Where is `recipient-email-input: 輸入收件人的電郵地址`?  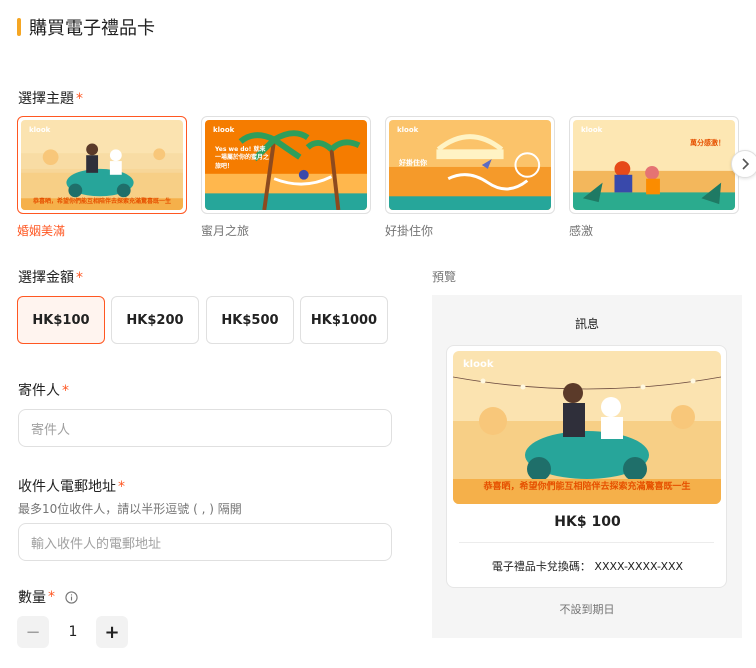
recipient-email-input: 輸入收件人的電郵地址 is located at coordinates (205, 542).